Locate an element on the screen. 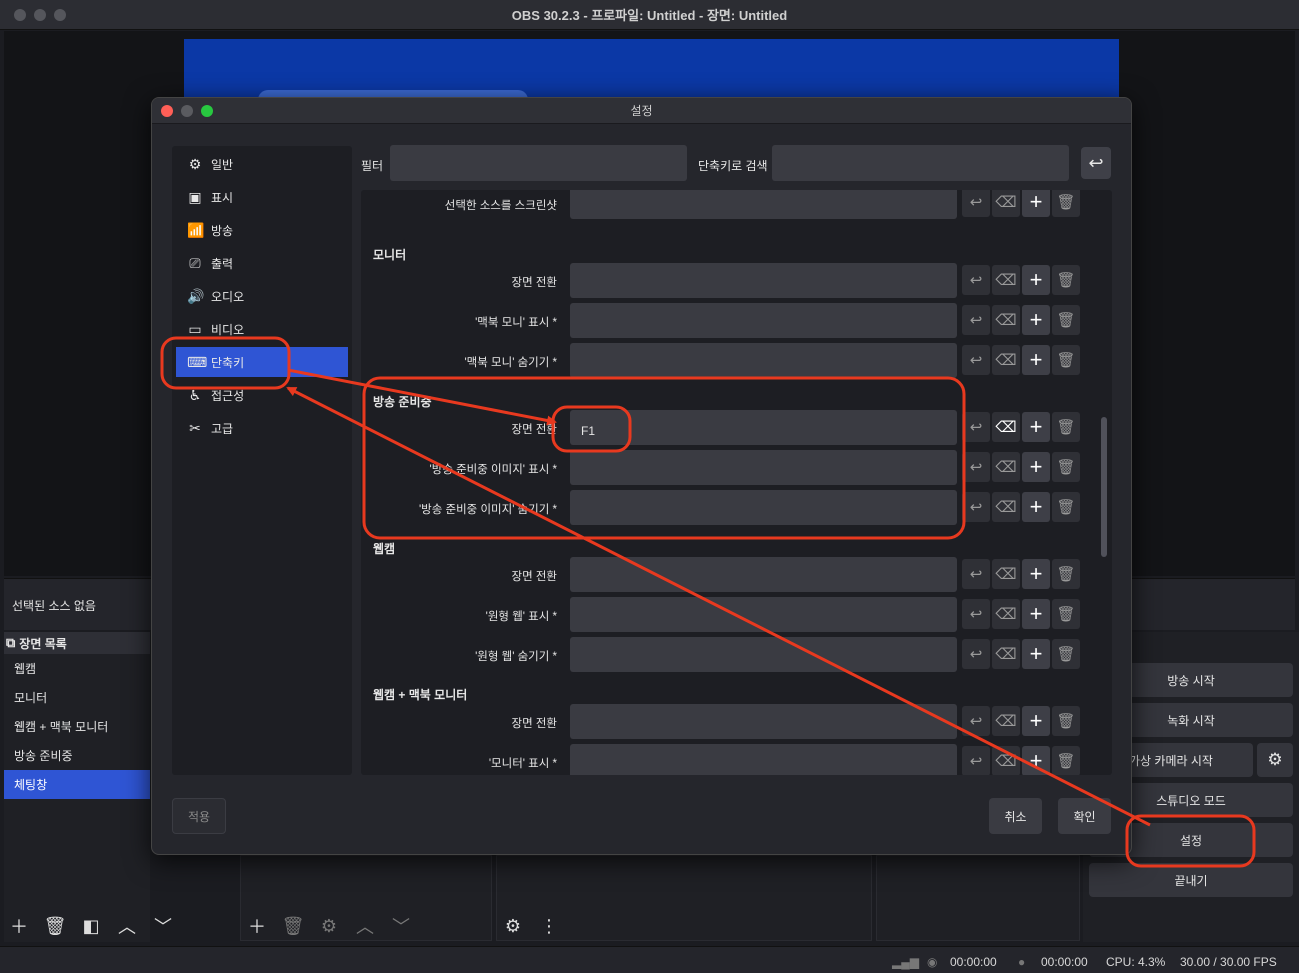 This screenshot has width=1299, height=973. zoom-window-button is located at coordinates (60, 15).